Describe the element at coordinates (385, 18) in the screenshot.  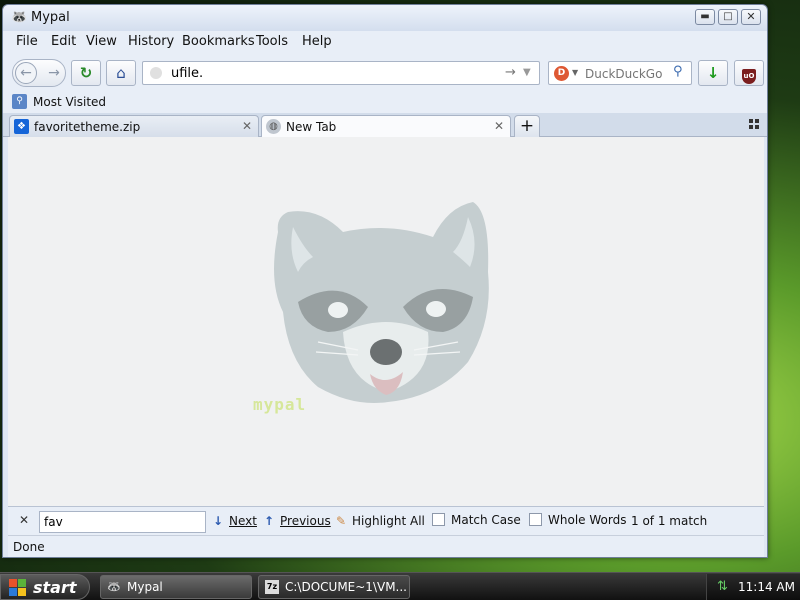
I see `title-bar: 🦝 Mypal ▬ □ ✕` at that location.